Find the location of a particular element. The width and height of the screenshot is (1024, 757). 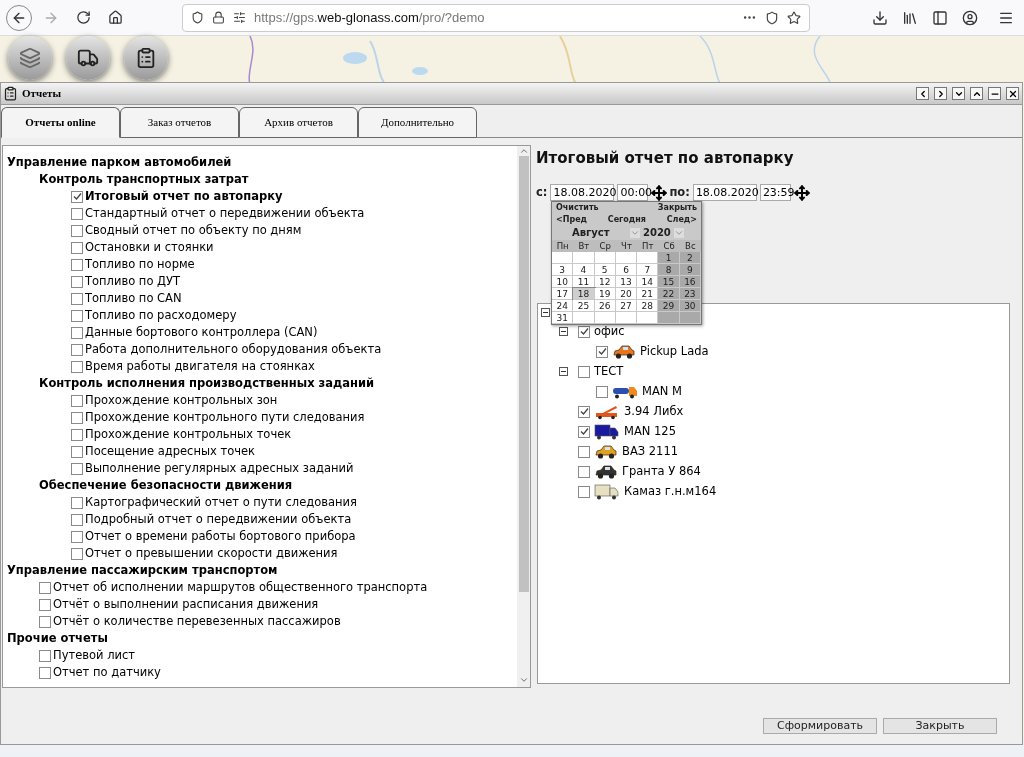

report-item: Картографический отчет о пути следования is located at coordinates (221, 502).